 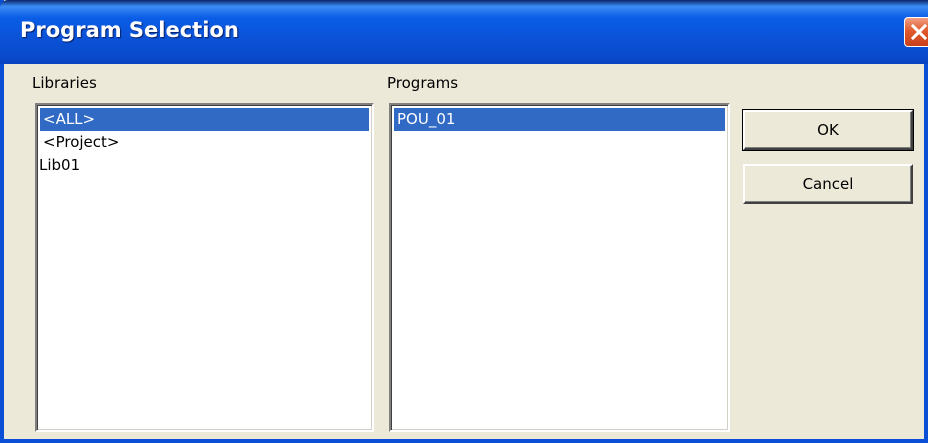 What do you see at coordinates (828, 130) in the screenshot?
I see `ok-button: OK` at bounding box center [828, 130].